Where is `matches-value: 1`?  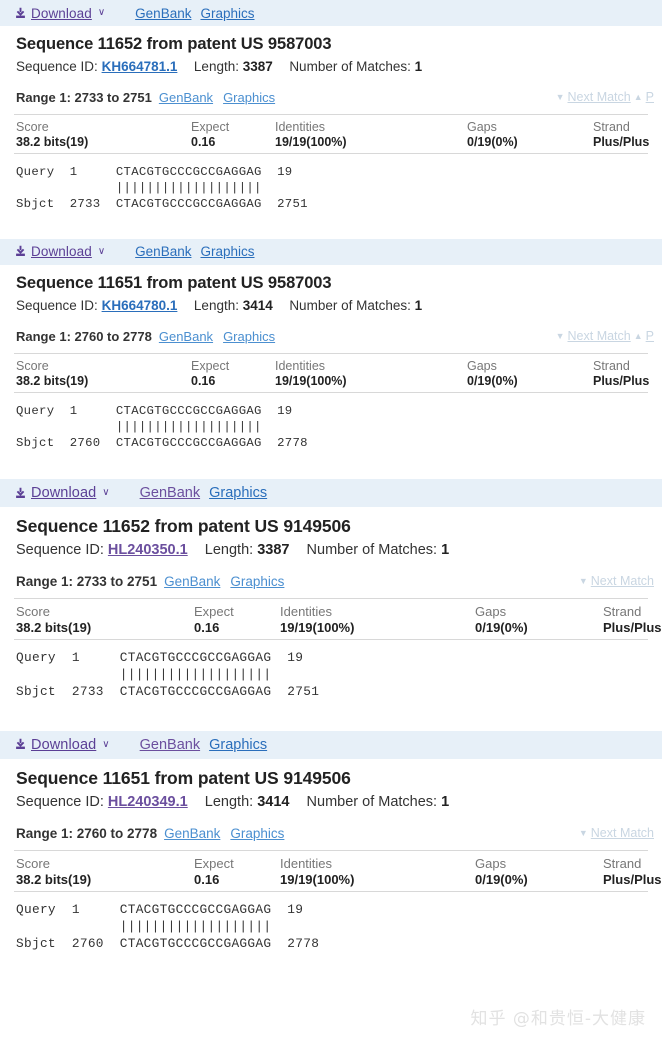
matches-value: 1 is located at coordinates (445, 801).